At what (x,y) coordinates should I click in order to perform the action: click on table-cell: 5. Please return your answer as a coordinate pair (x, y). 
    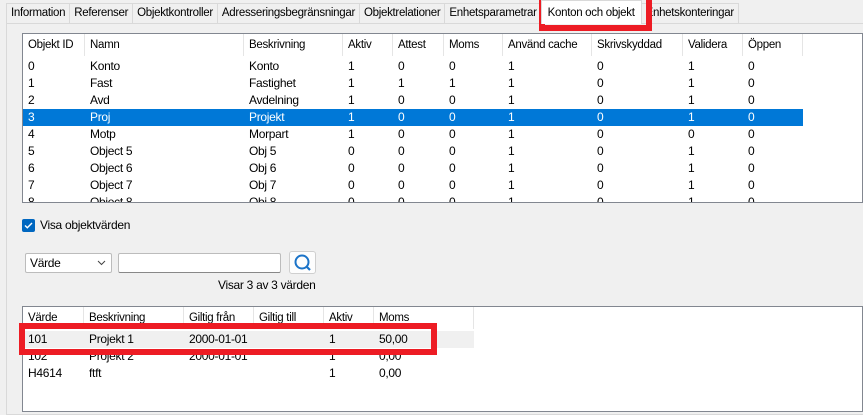
    Looking at the image, I should click on (31, 151).